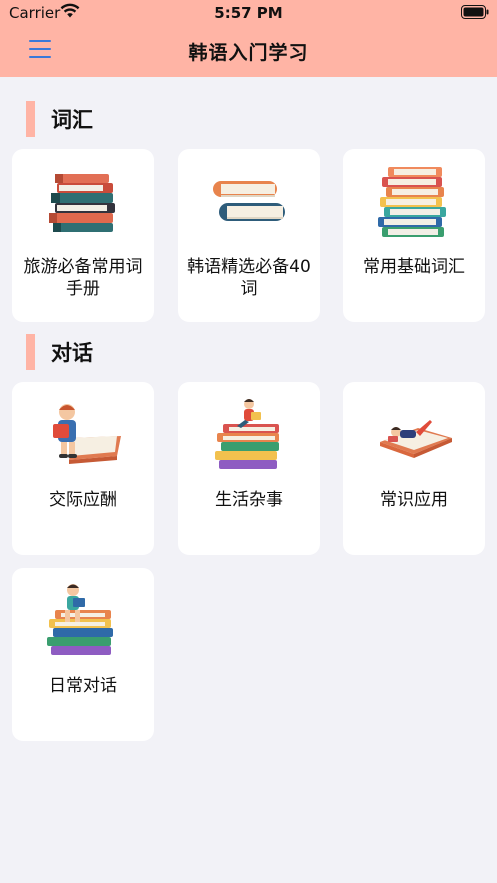  I want to click on card-common-knowledge: 常识应用, so click(414, 468).